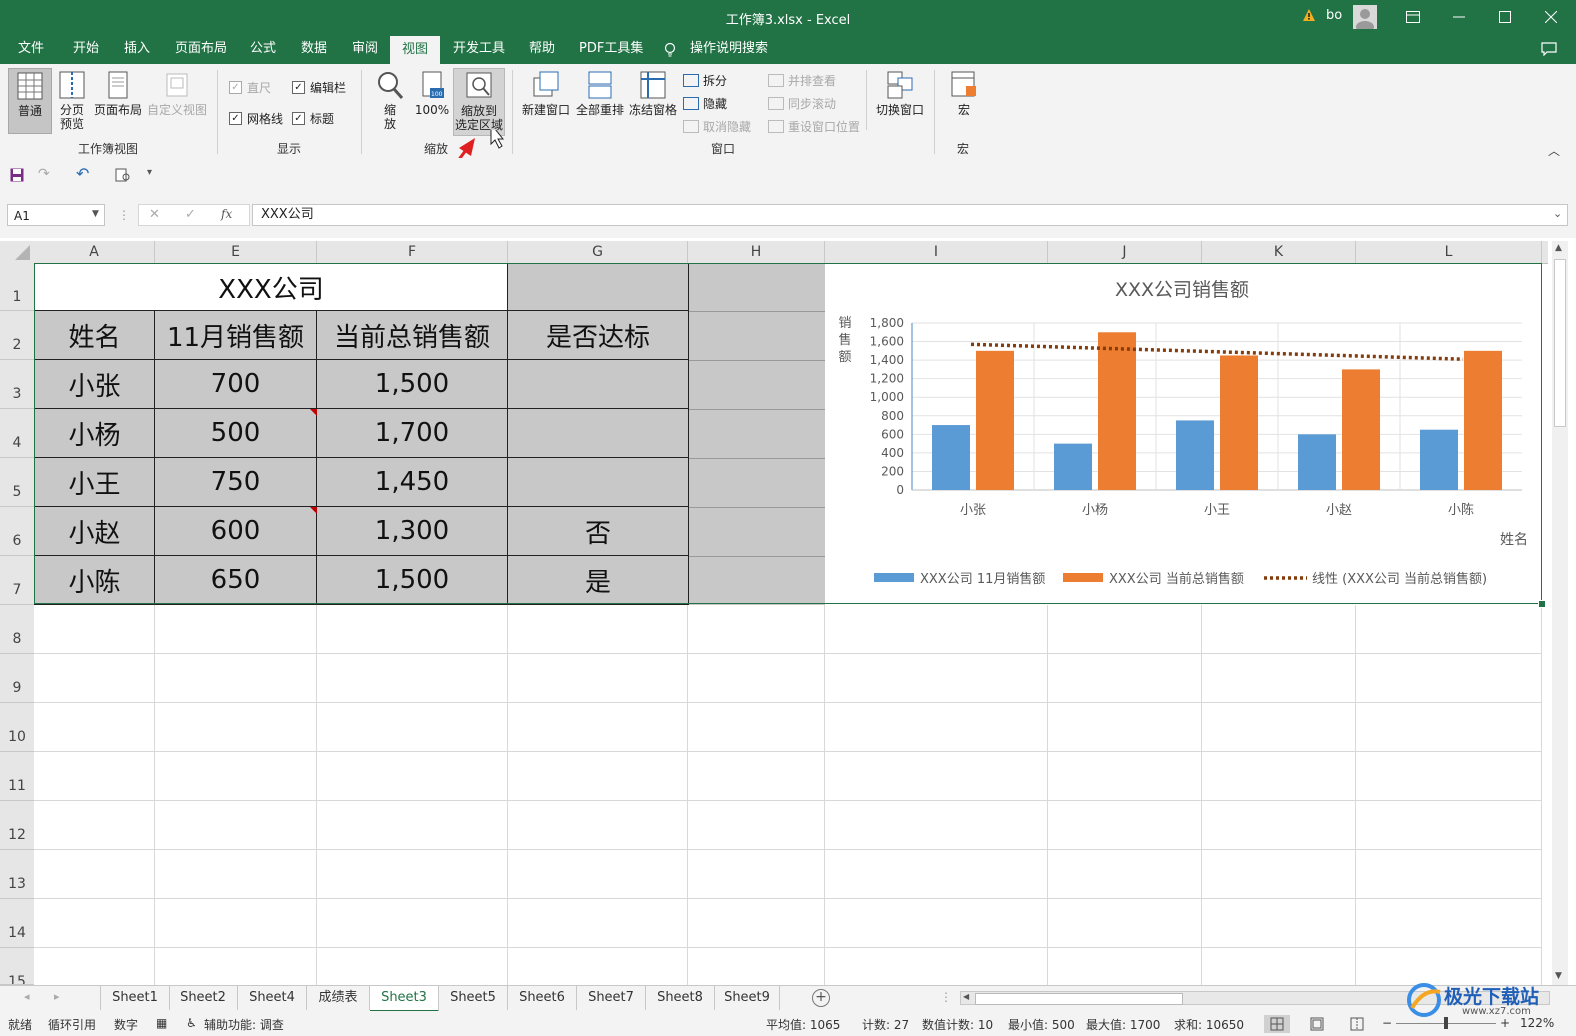 The image size is (1576, 1036). I want to click on collapse-ribbon-icon: ︿, so click(1554, 150).